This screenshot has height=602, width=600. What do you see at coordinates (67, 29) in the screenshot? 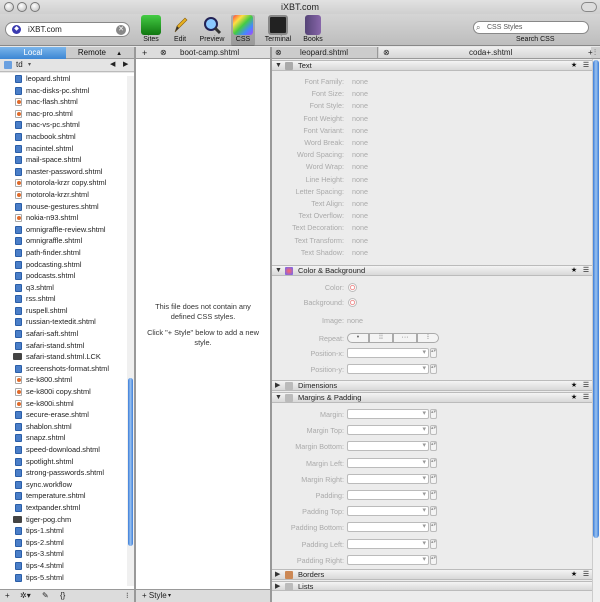
I see `site-selector: iXBT.com` at bounding box center [67, 29].